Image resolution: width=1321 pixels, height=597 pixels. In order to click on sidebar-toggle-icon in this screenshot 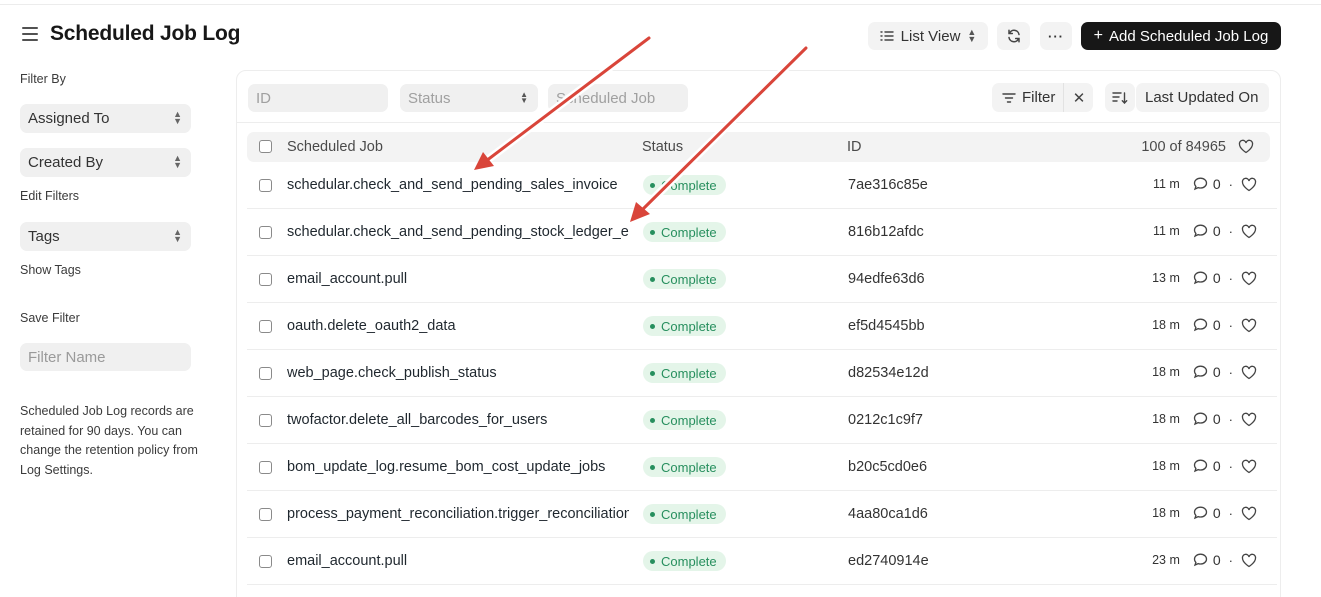, I will do `click(30, 34)`.